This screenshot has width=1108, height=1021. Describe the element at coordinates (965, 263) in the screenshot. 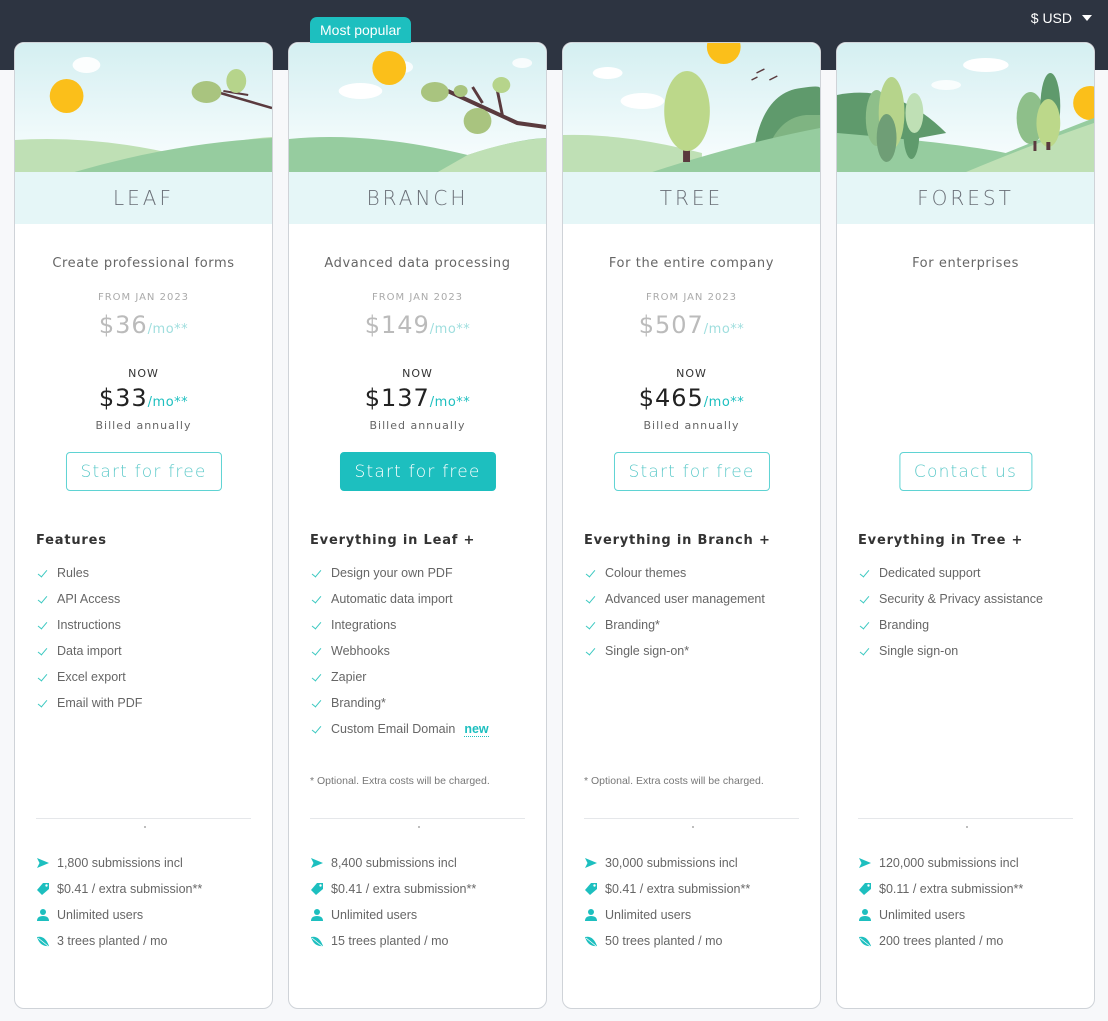

I see `plan-tagline: For enterprises` at that location.